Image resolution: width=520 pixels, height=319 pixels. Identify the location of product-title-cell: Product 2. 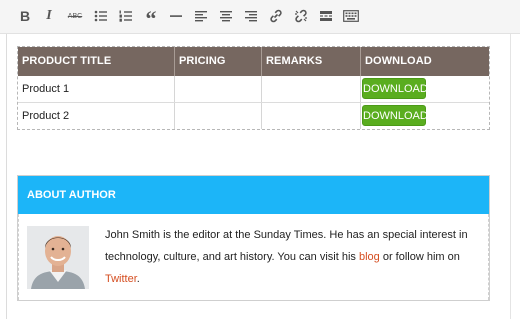
(43, 116).